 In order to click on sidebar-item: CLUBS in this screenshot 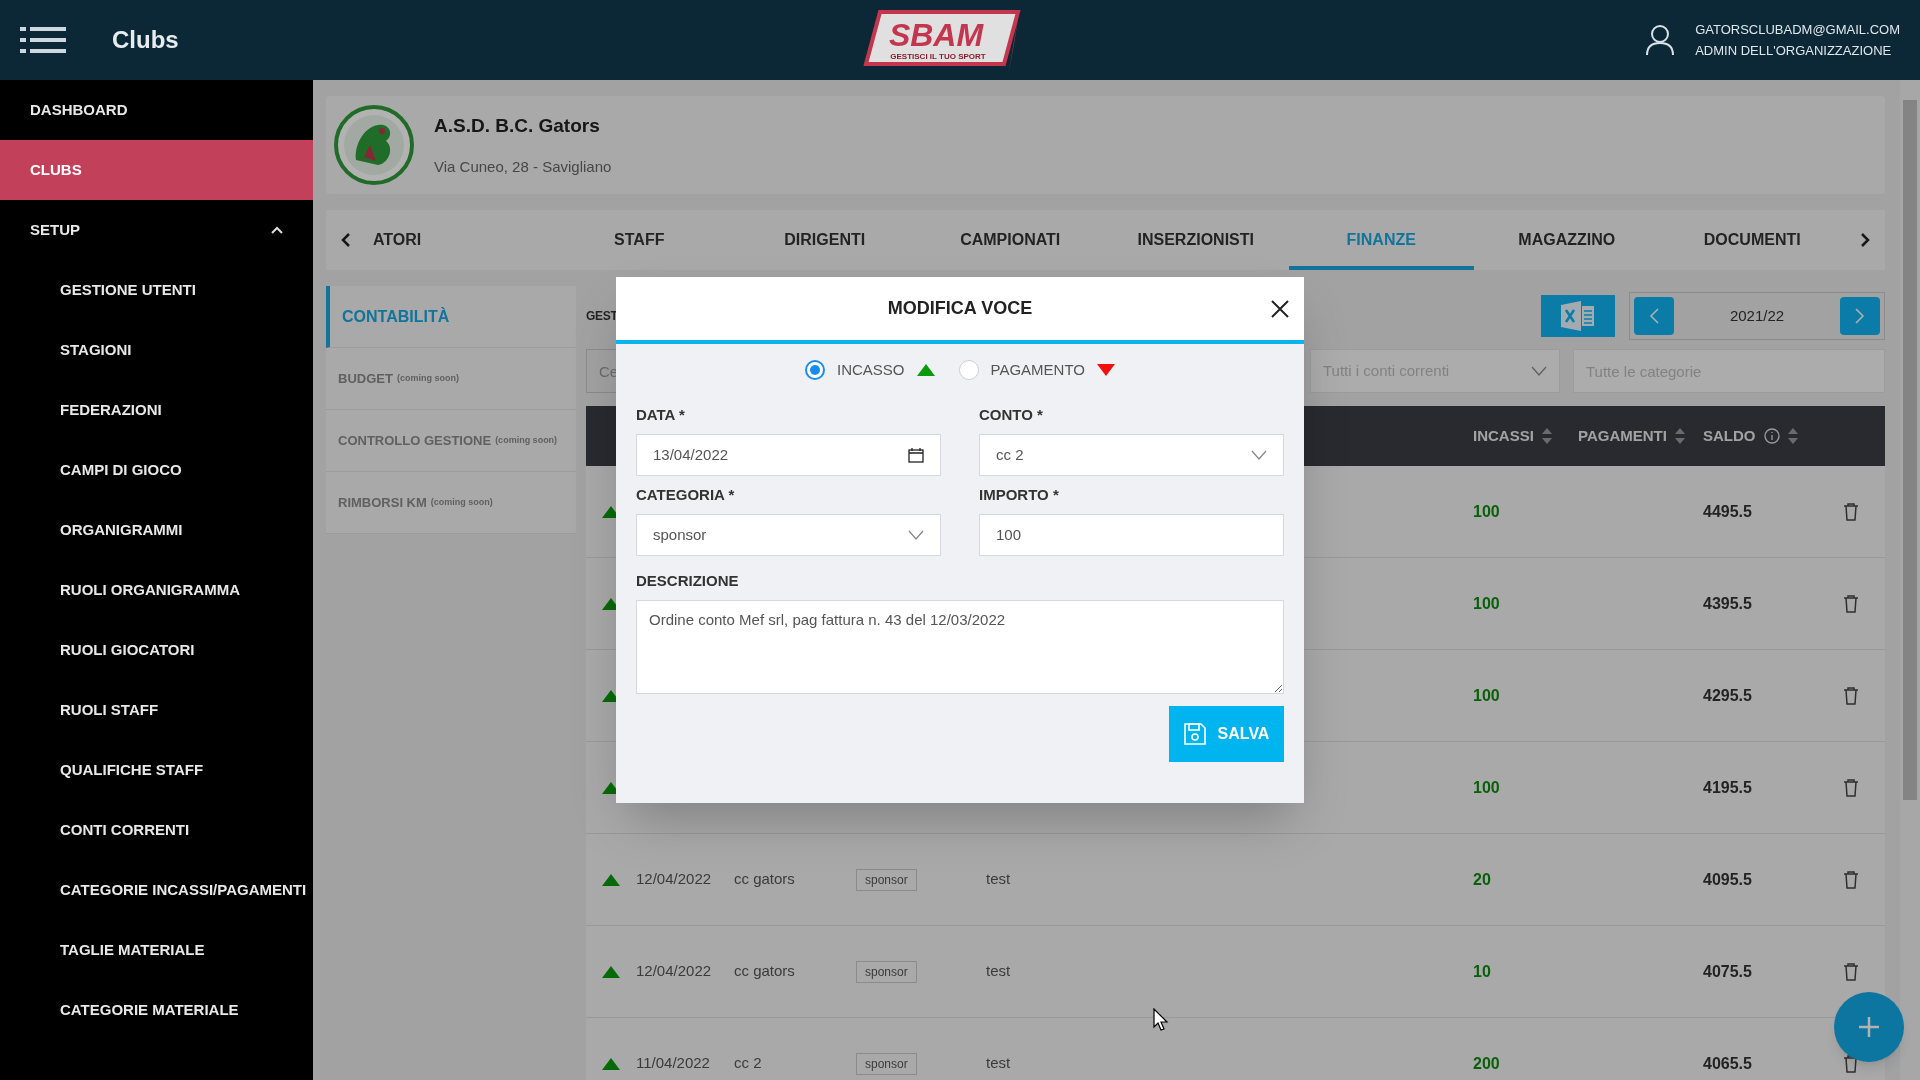, I will do `click(156, 170)`.